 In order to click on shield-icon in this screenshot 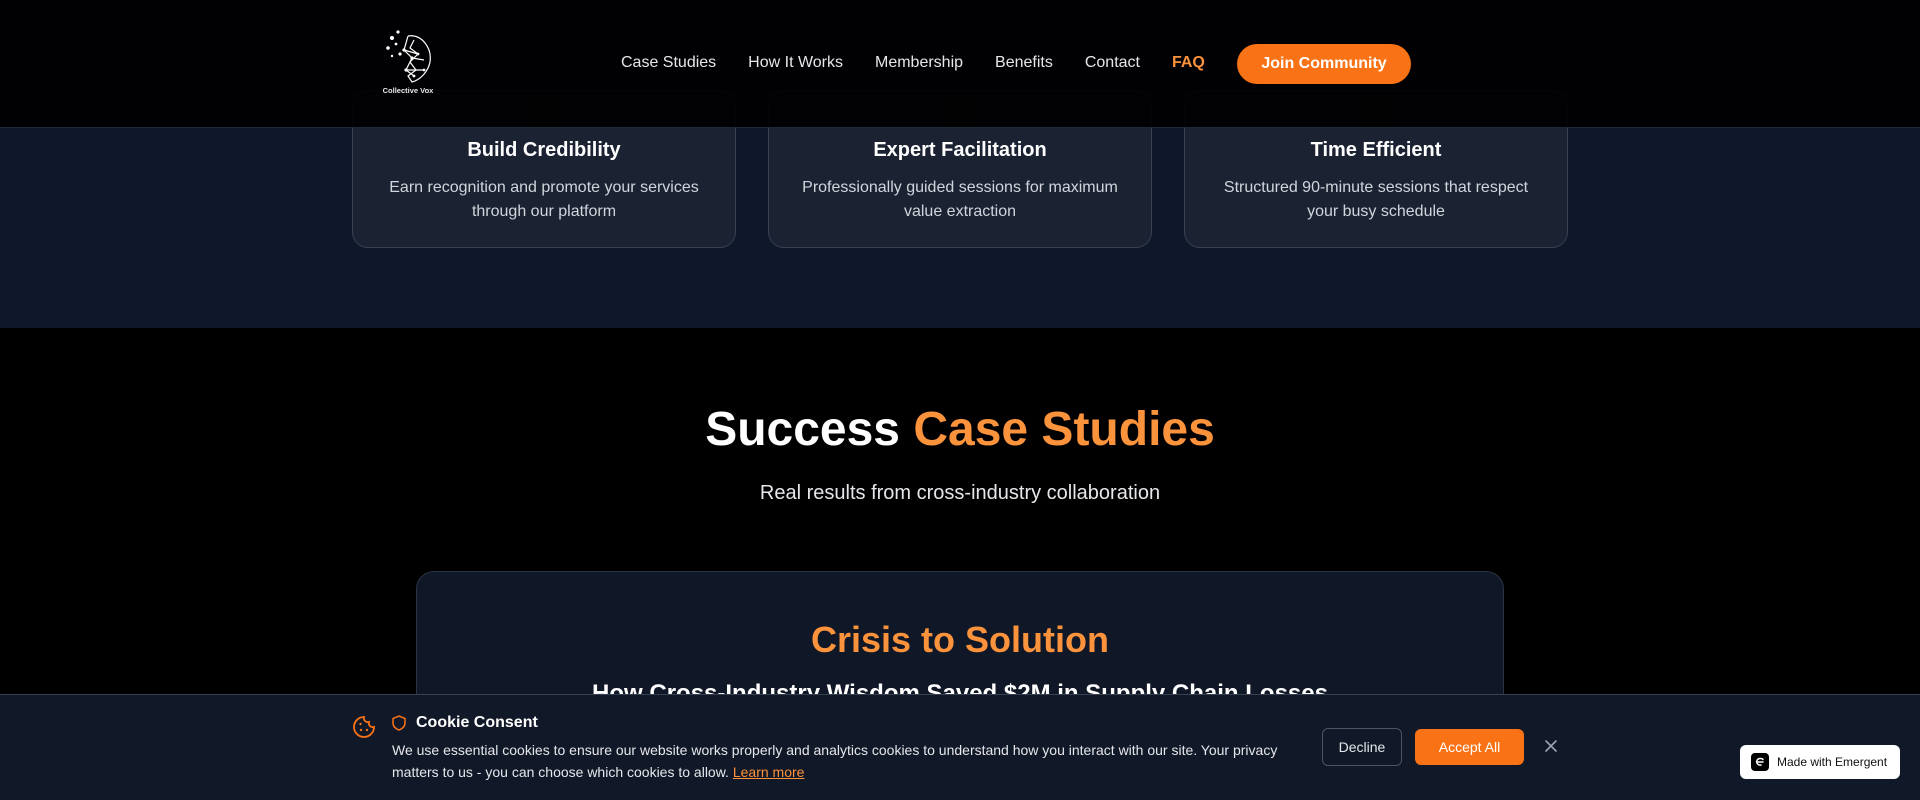, I will do `click(399, 723)`.